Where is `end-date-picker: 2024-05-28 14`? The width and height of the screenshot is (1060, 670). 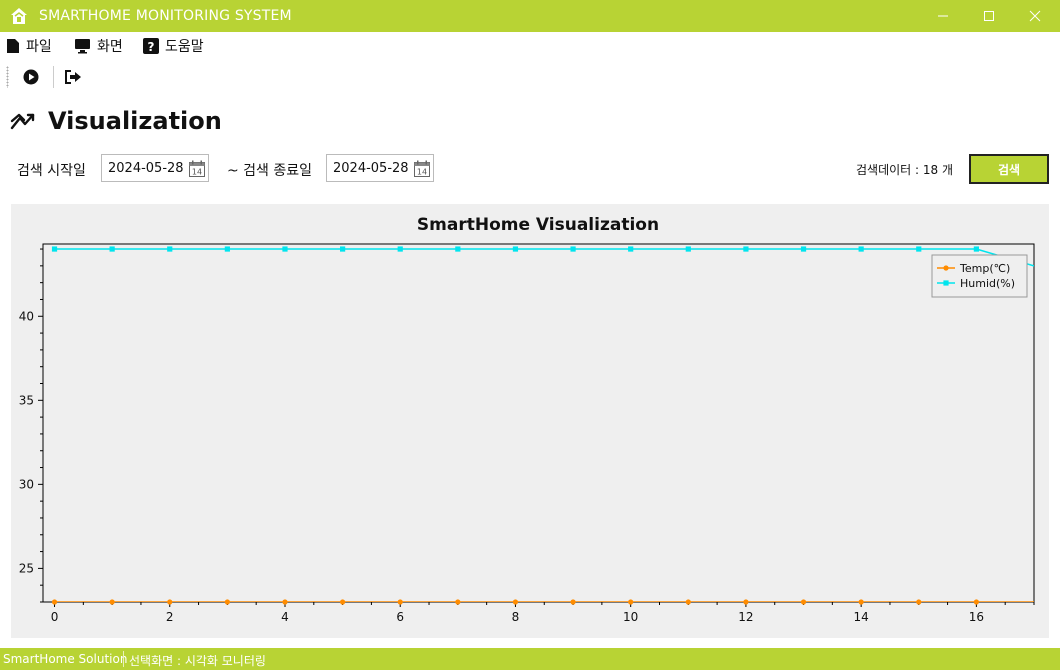
end-date-picker: 2024-05-28 14 is located at coordinates (380, 168).